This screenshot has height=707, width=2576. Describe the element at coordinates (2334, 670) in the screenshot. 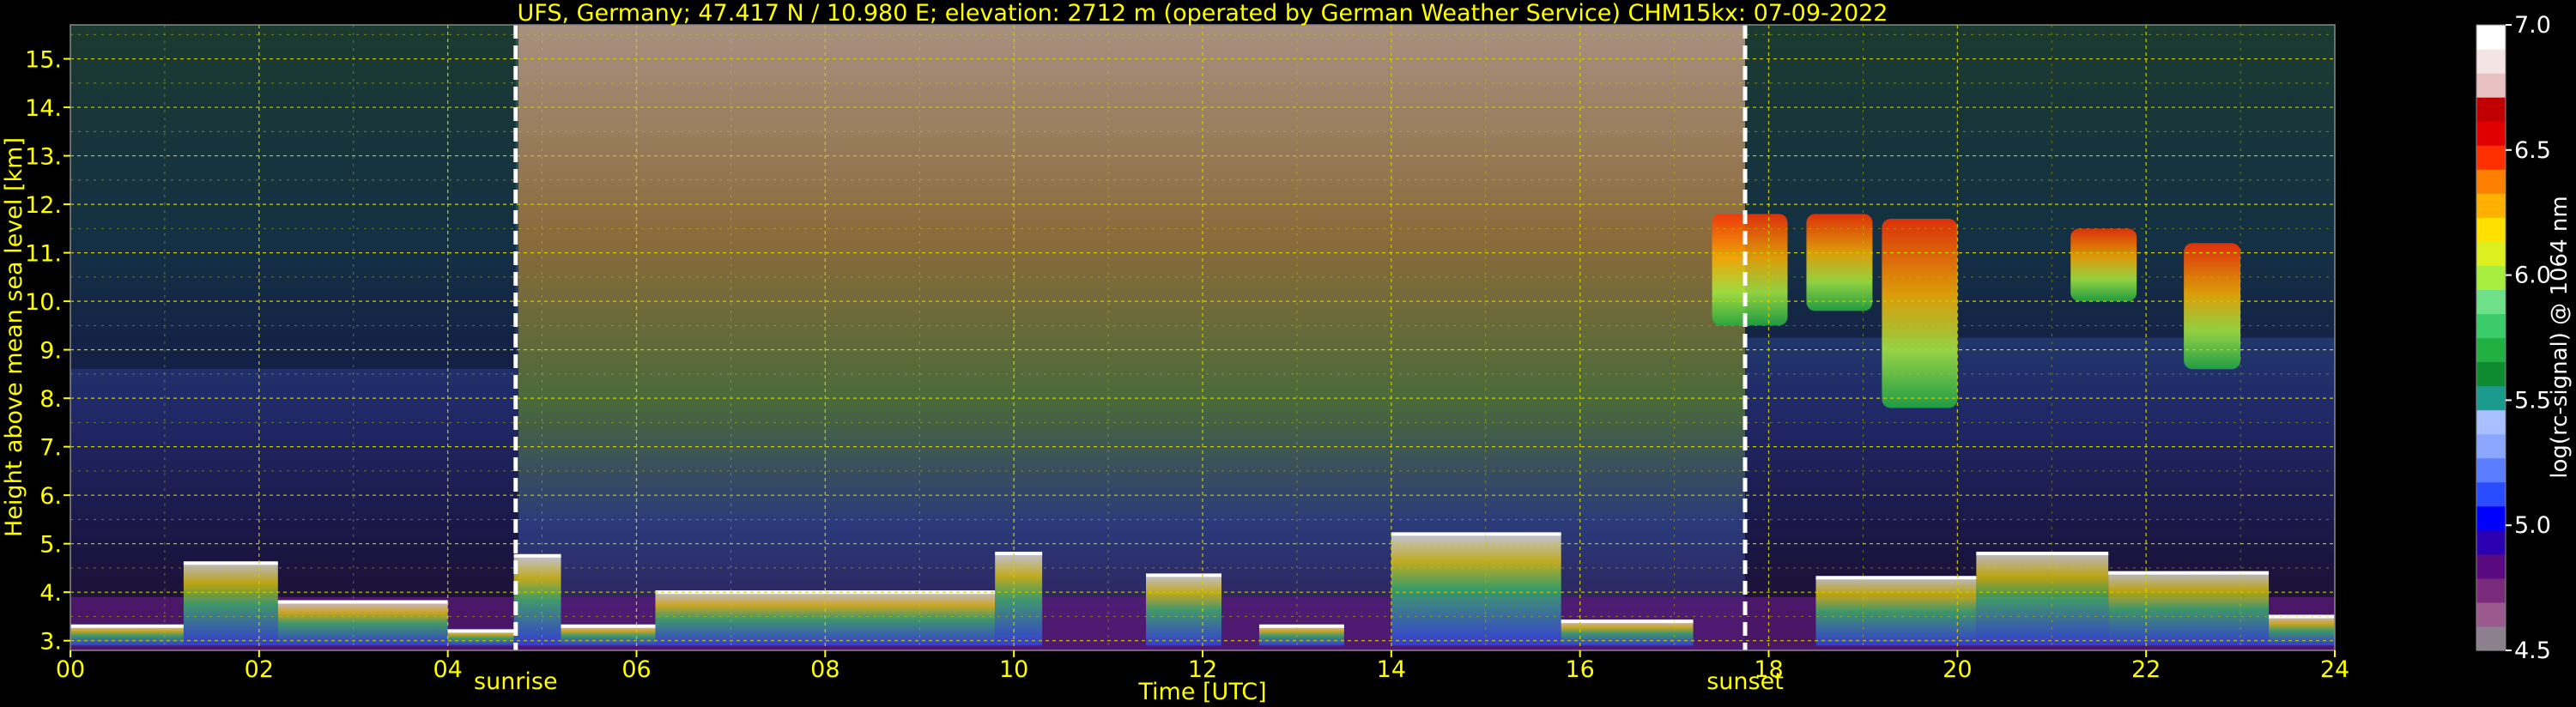

I see `x-tick-label: 24` at that location.